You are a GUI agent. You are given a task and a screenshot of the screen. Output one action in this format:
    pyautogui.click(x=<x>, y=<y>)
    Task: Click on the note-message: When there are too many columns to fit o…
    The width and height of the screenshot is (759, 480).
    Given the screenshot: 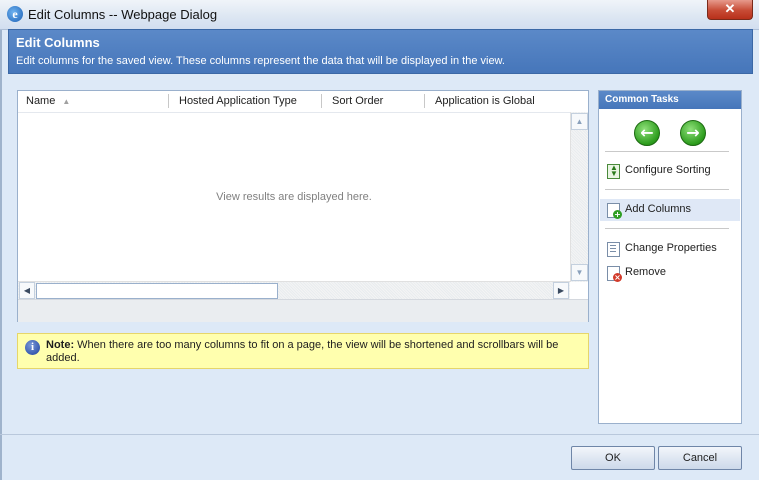 What is the action you would take?
    pyautogui.click(x=302, y=351)
    